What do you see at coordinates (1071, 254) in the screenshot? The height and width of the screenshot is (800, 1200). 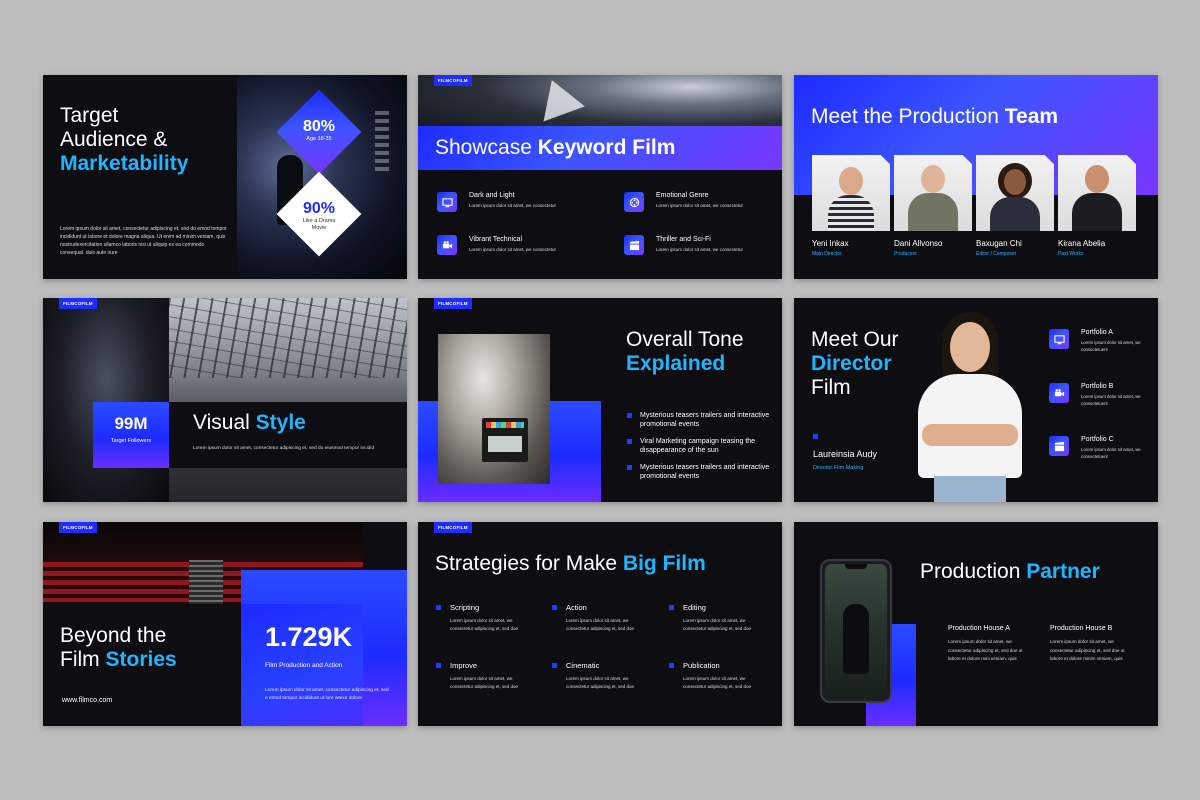 I see `member-role: Past Works` at bounding box center [1071, 254].